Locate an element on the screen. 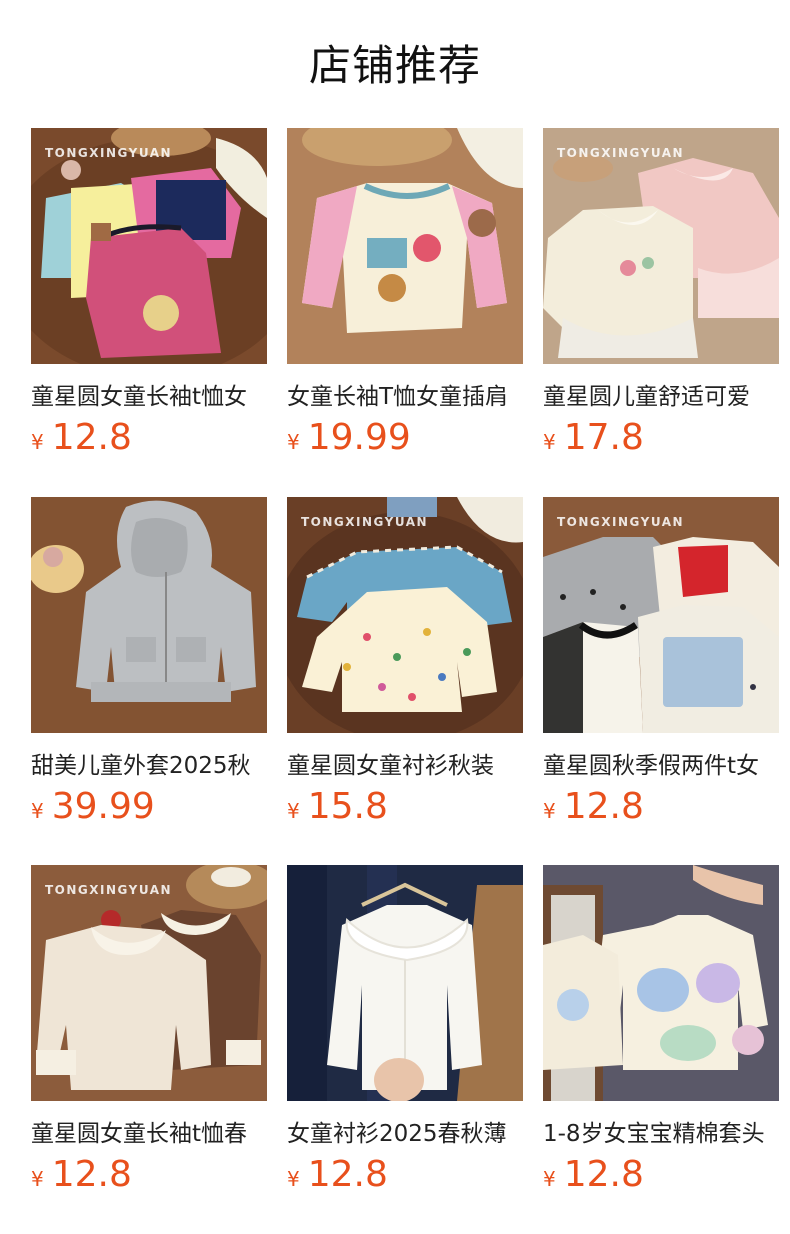 The image size is (790, 1234). product-card: TONGXINGYUAN 童星圆女童衬衫秋装 ¥15.8 is located at coordinates (405, 667).